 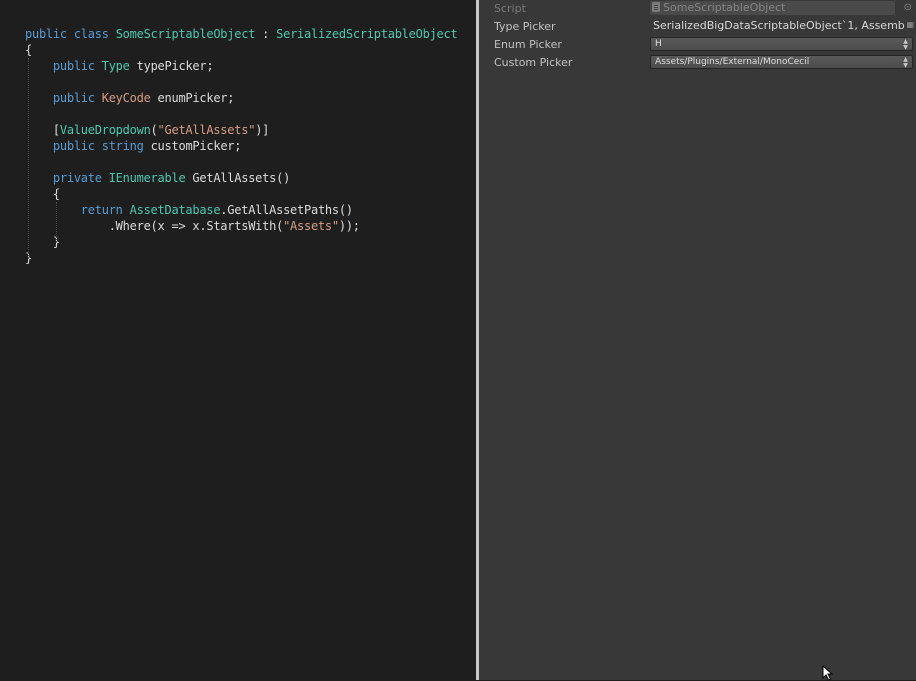 I want to click on code-token: typePicker;, so click(x=171, y=66).